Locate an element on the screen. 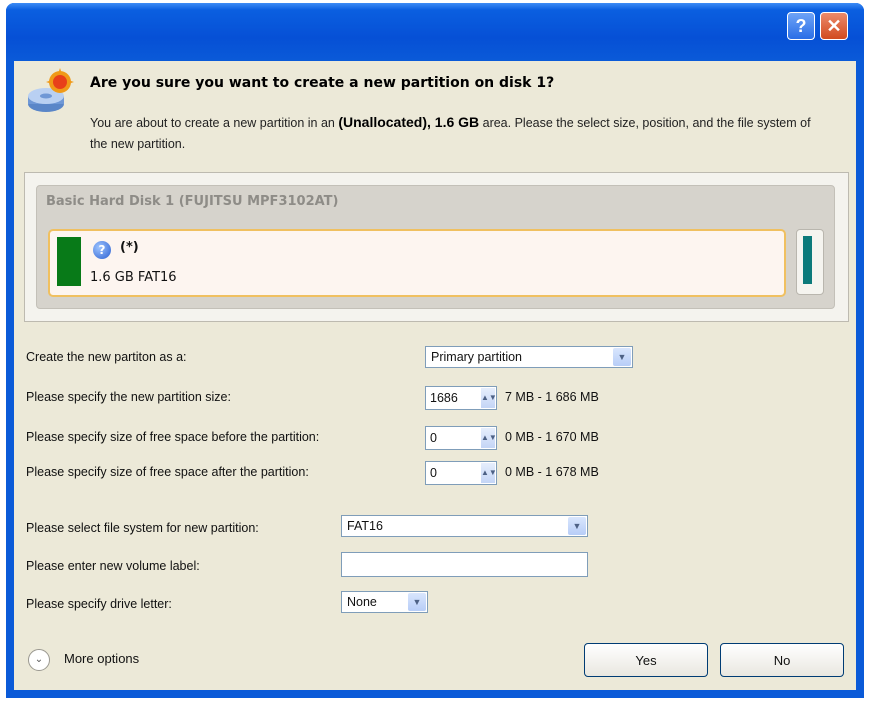 Image resolution: width=871 pixels, height=703 pixels. partition-size-fs: 1.6 GB FAT16 is located at coordinates (133, 277).